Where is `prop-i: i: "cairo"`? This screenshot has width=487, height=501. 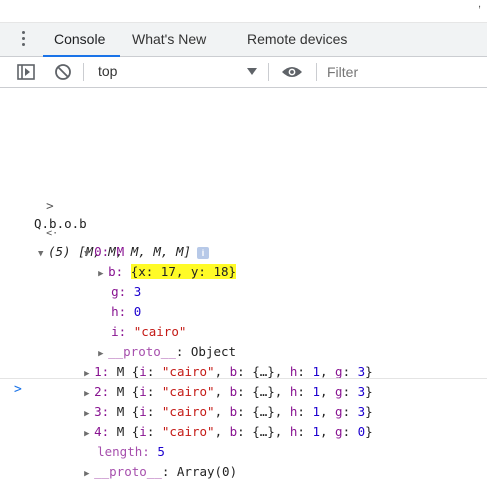 prop-i: i: "cairo" is located at coordinates (133, 322).